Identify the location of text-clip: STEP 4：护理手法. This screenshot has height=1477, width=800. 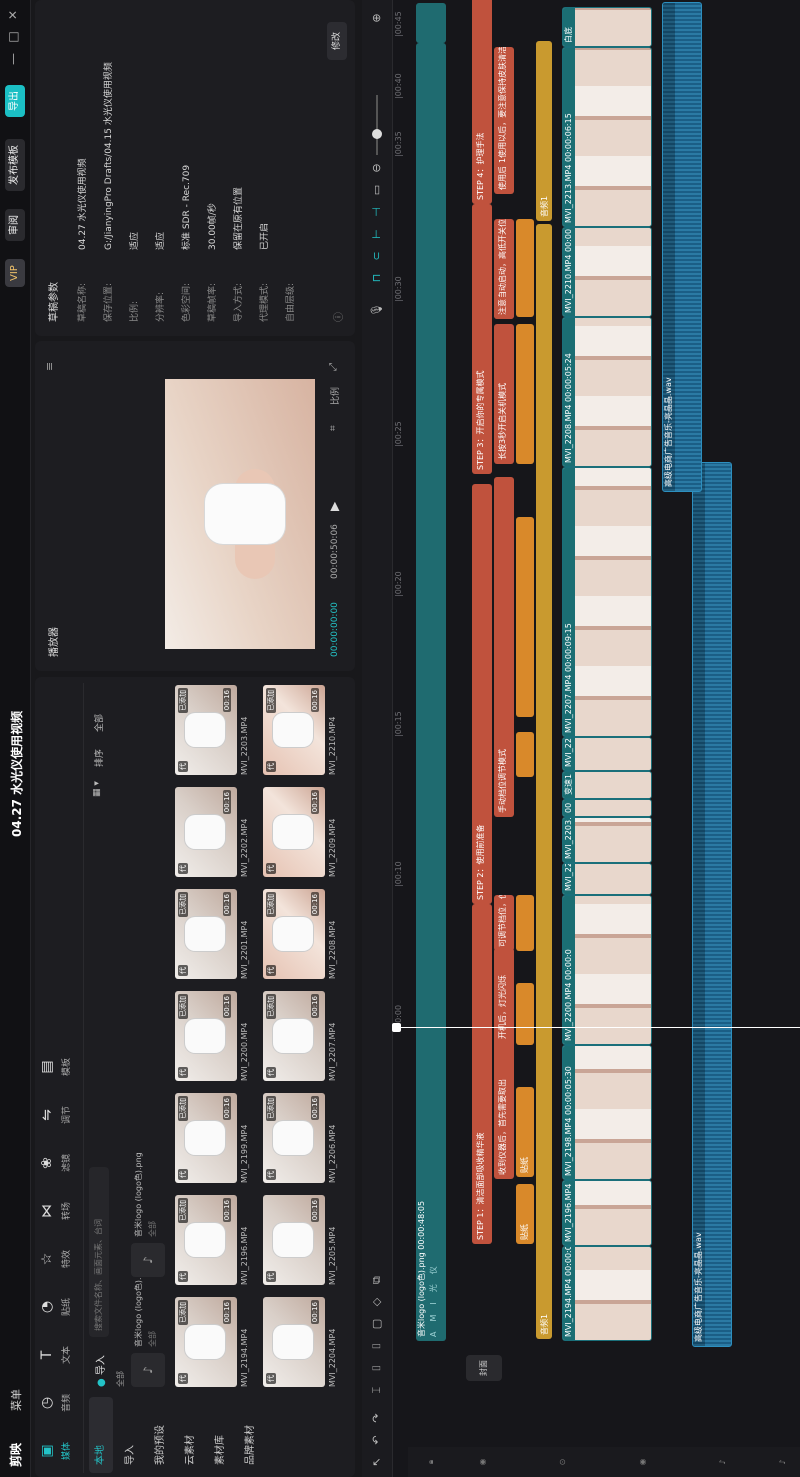
(482, 102).